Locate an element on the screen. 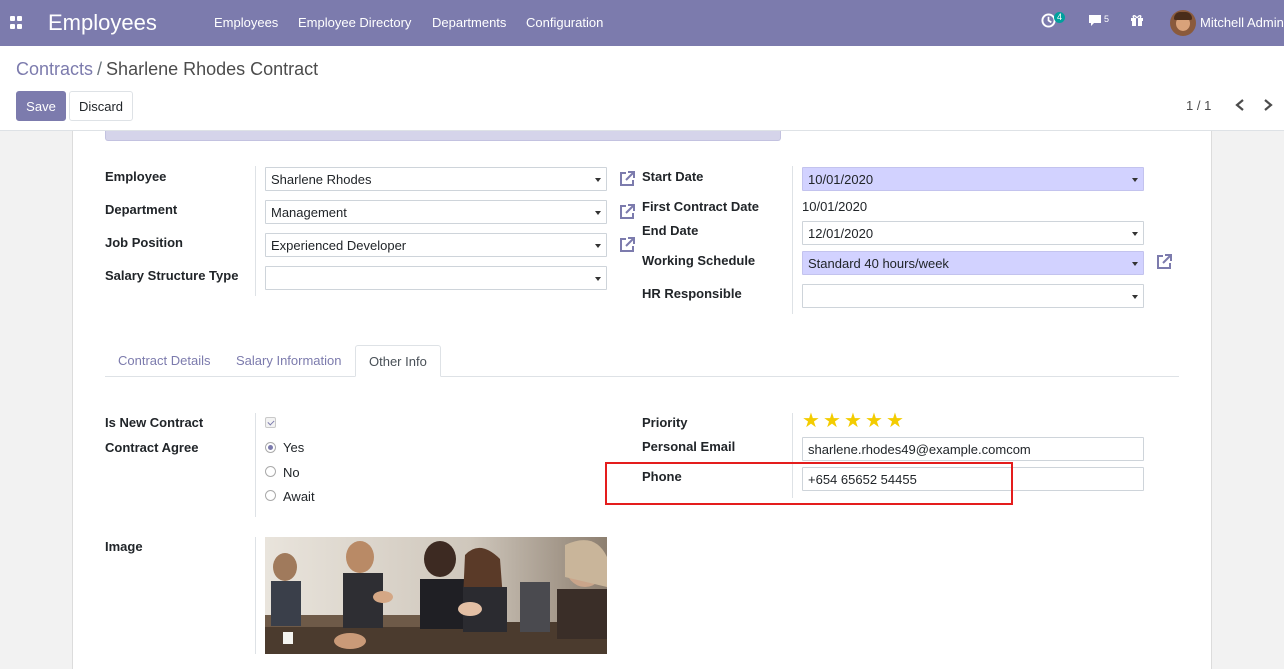 The image size is (1284, 669). breadcrumb-contracts-link: Contracts is located at coordinates (54, 69).